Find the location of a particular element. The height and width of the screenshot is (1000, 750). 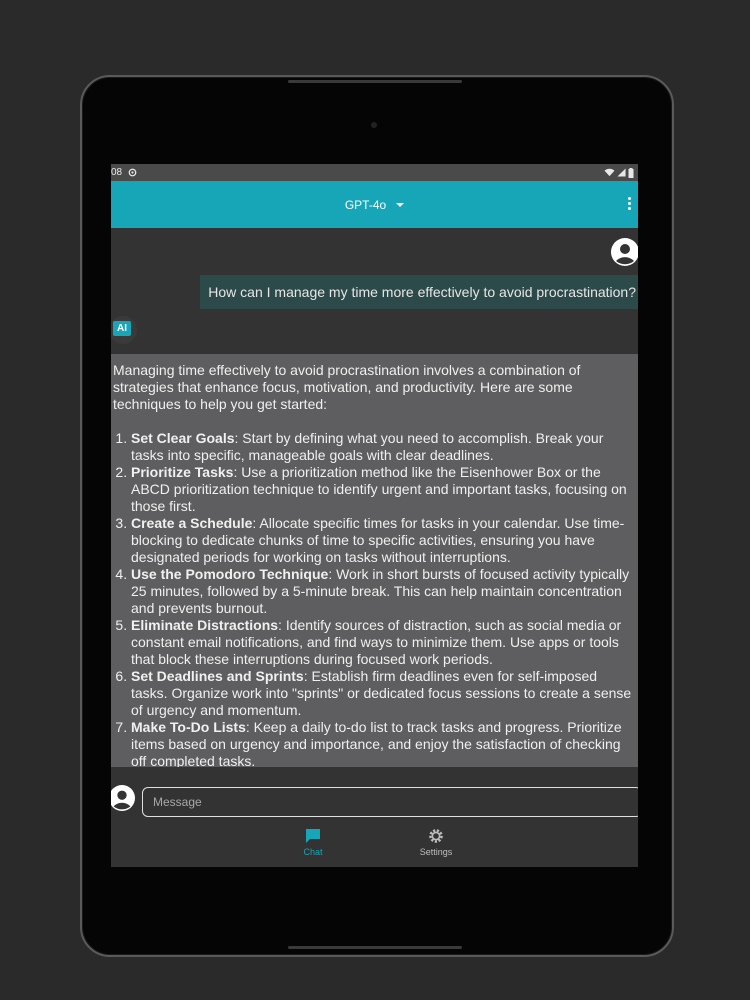

message-composer is located at coordinates (374, 793).